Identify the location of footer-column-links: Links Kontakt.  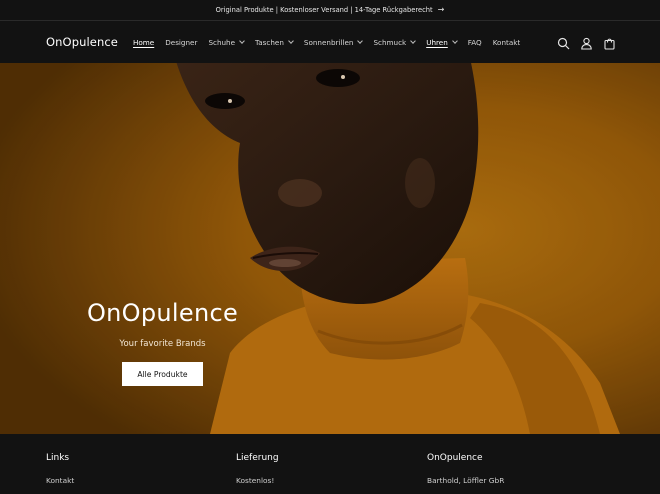
(60, 469).